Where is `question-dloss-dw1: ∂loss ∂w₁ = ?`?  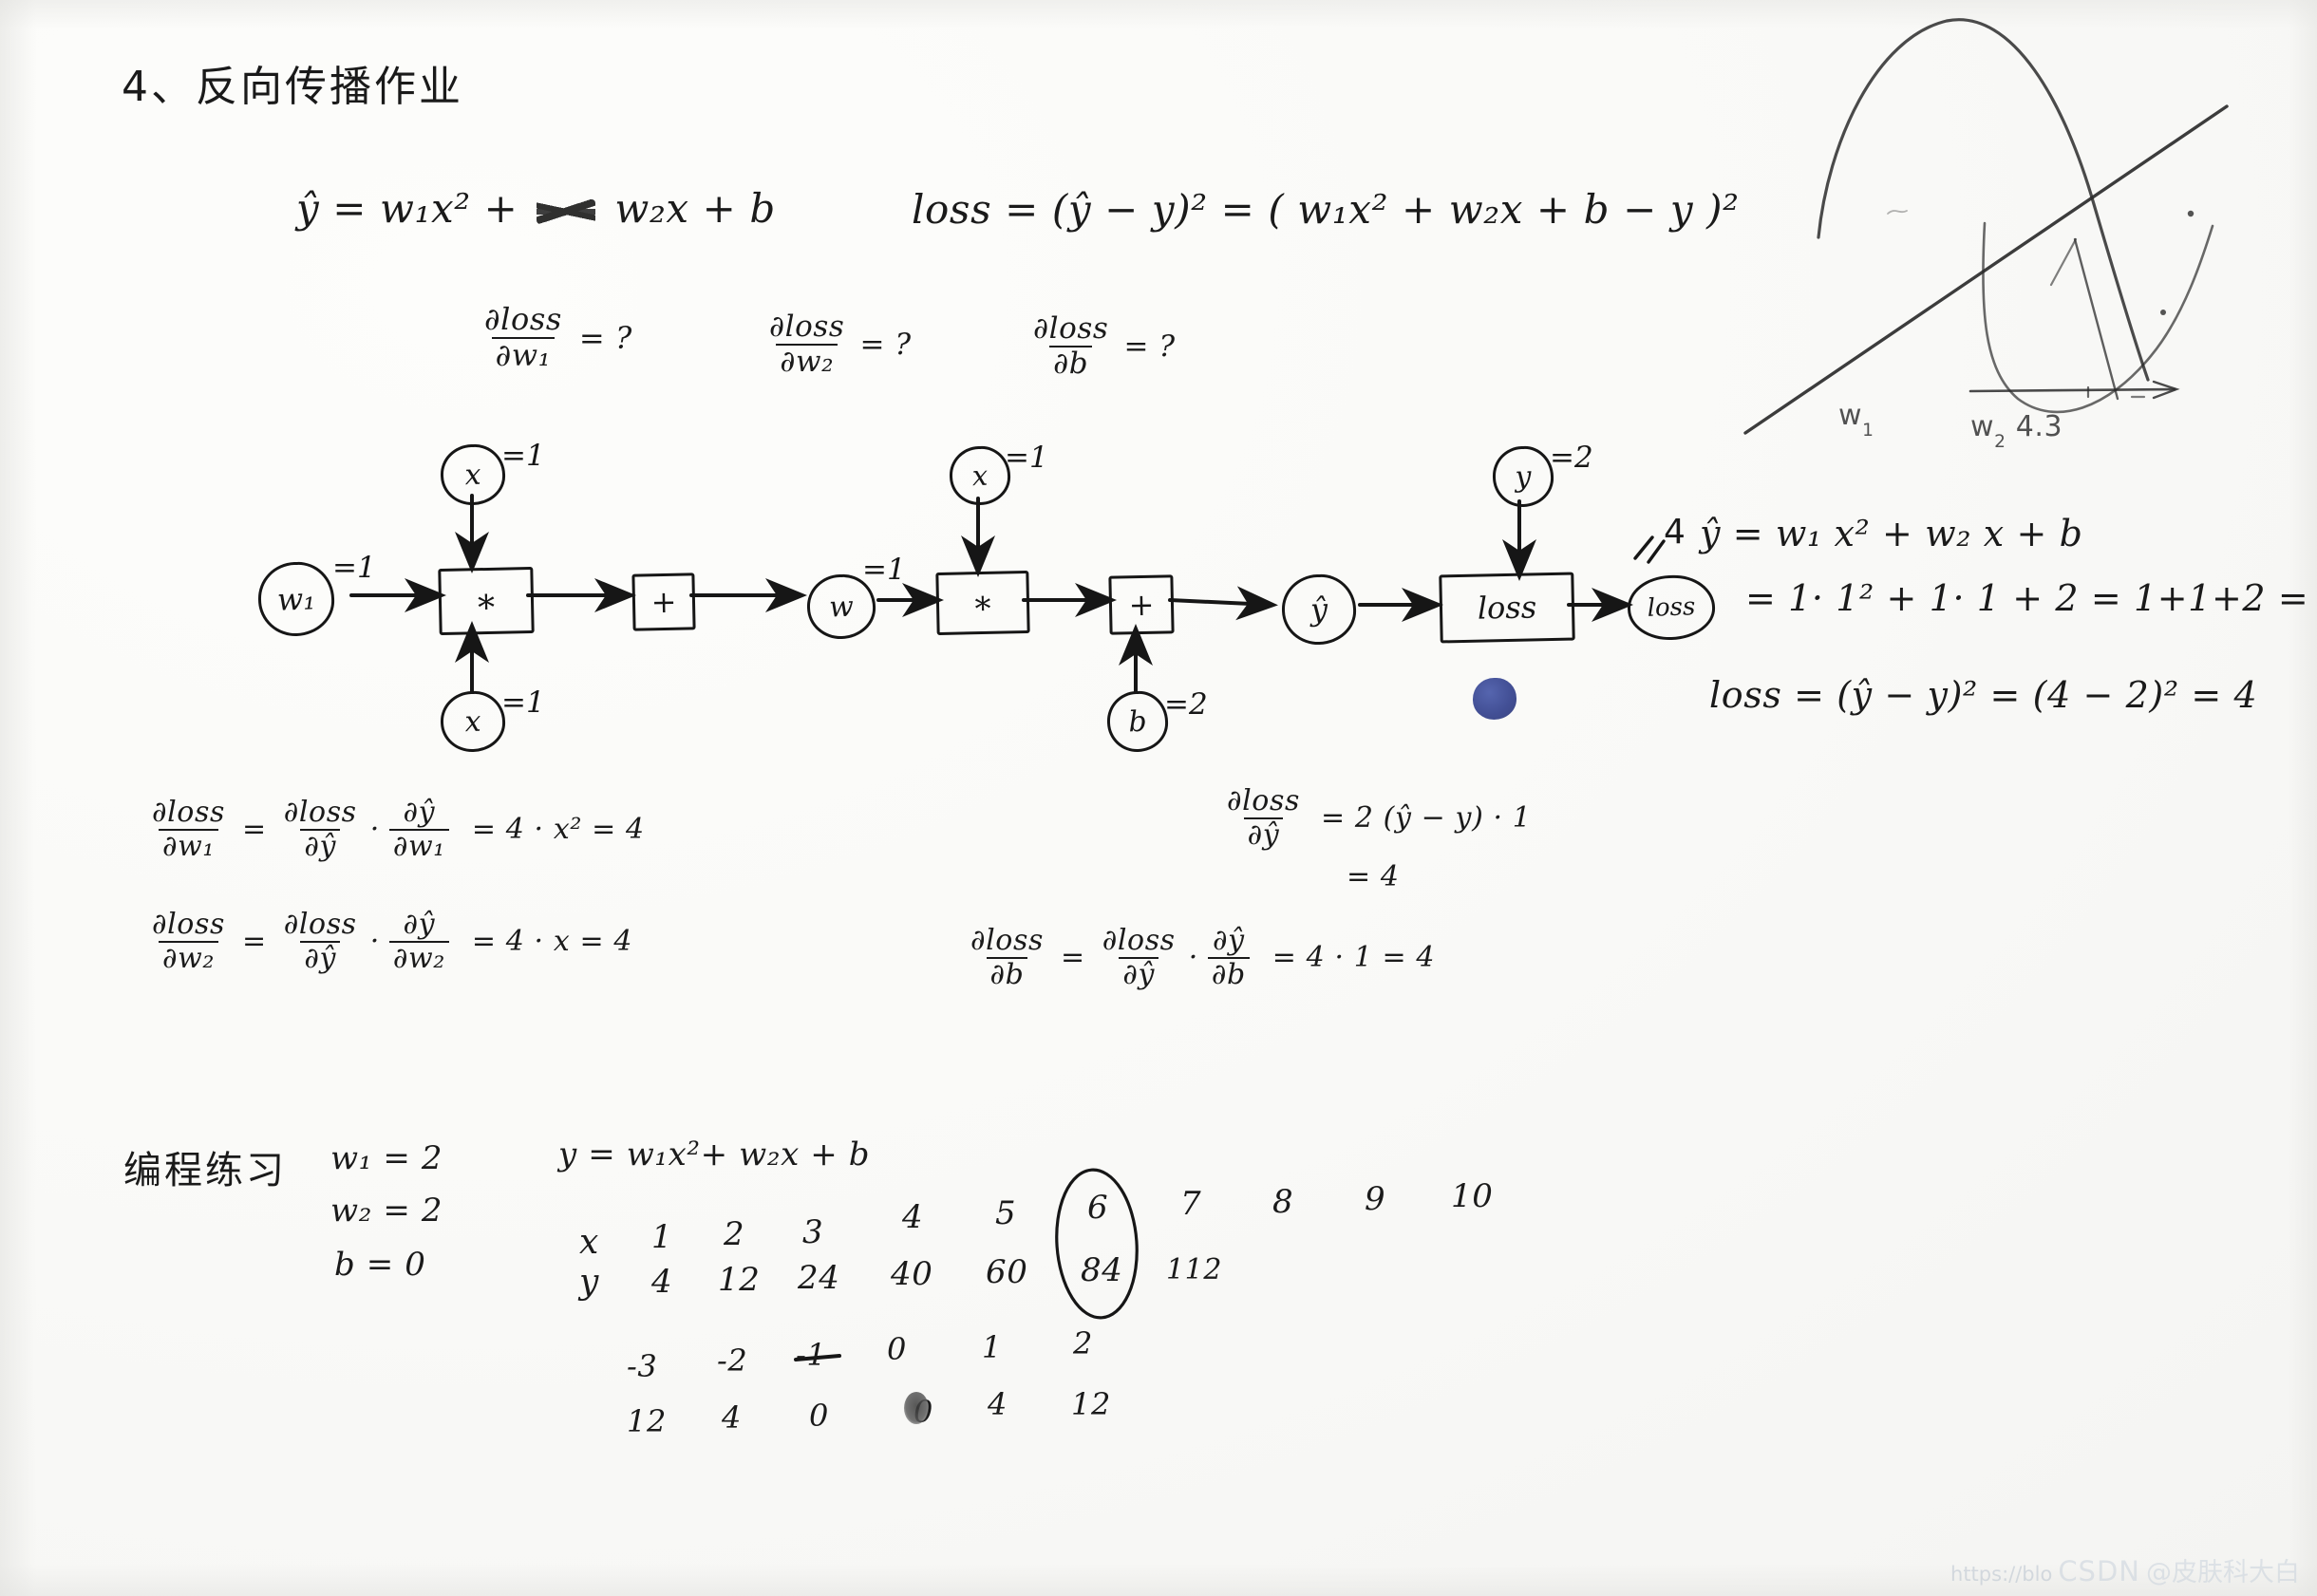
question-dloss-dw1: ∂loss ∂w₁ = ? is located at coordinates (553, 337).